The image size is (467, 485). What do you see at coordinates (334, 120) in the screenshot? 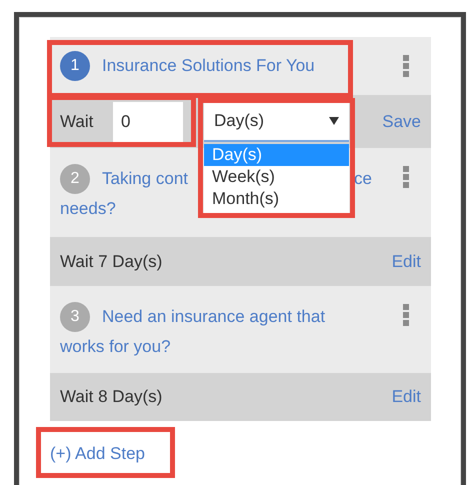
I see `dropdown-arrow-icon` at bounding box center [334, 120].